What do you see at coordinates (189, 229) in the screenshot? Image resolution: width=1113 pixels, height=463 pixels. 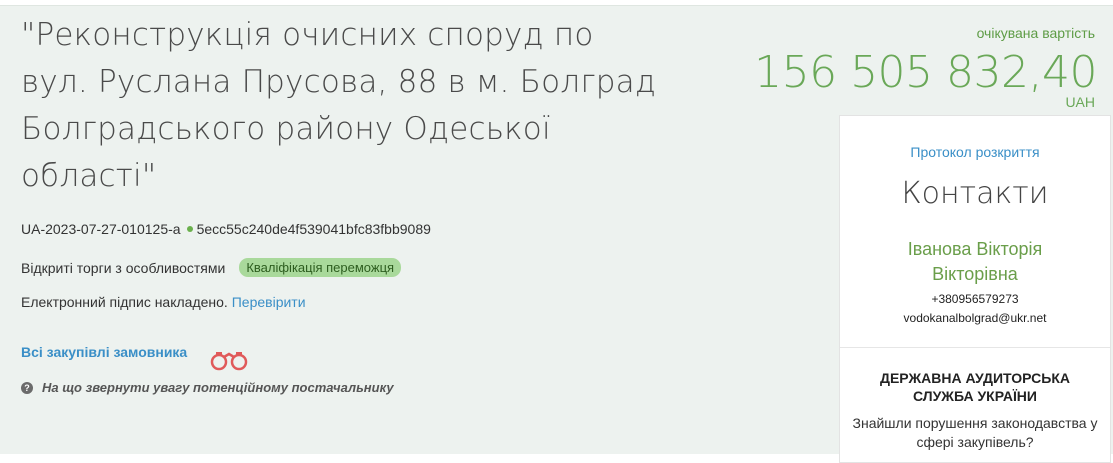 I see `status-dot-icon` at bounding box center [189, 229].